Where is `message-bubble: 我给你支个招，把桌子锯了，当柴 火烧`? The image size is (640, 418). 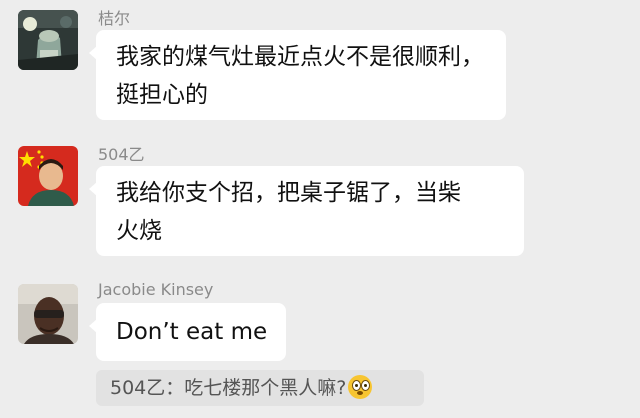
message-bubble: 我给你支个招，把桌子锯了，当柴 火烧 is located at coordinates (306, 211).